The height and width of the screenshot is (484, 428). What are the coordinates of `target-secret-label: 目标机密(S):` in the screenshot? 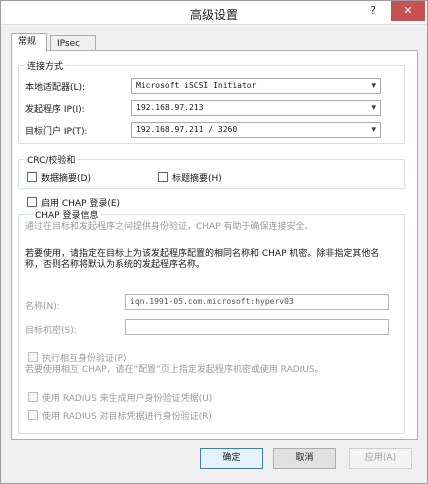 It's located at (51, 331).